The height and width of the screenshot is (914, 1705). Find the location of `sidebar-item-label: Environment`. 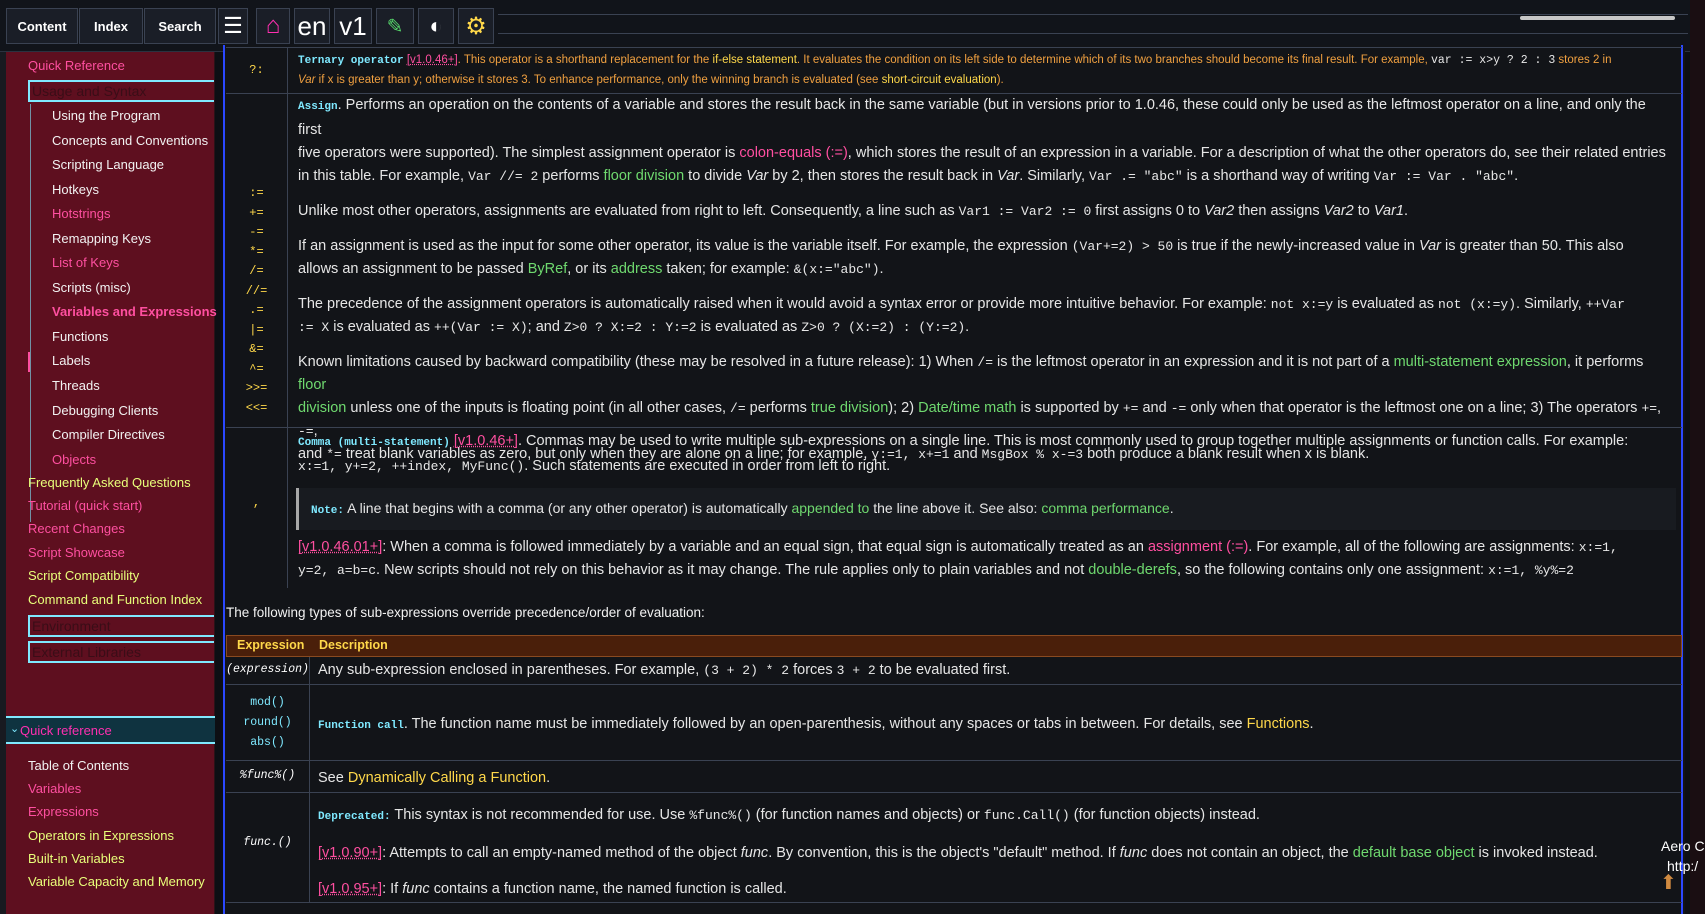

sidebar-item-label: Environment is located at coordinates (71, 626).